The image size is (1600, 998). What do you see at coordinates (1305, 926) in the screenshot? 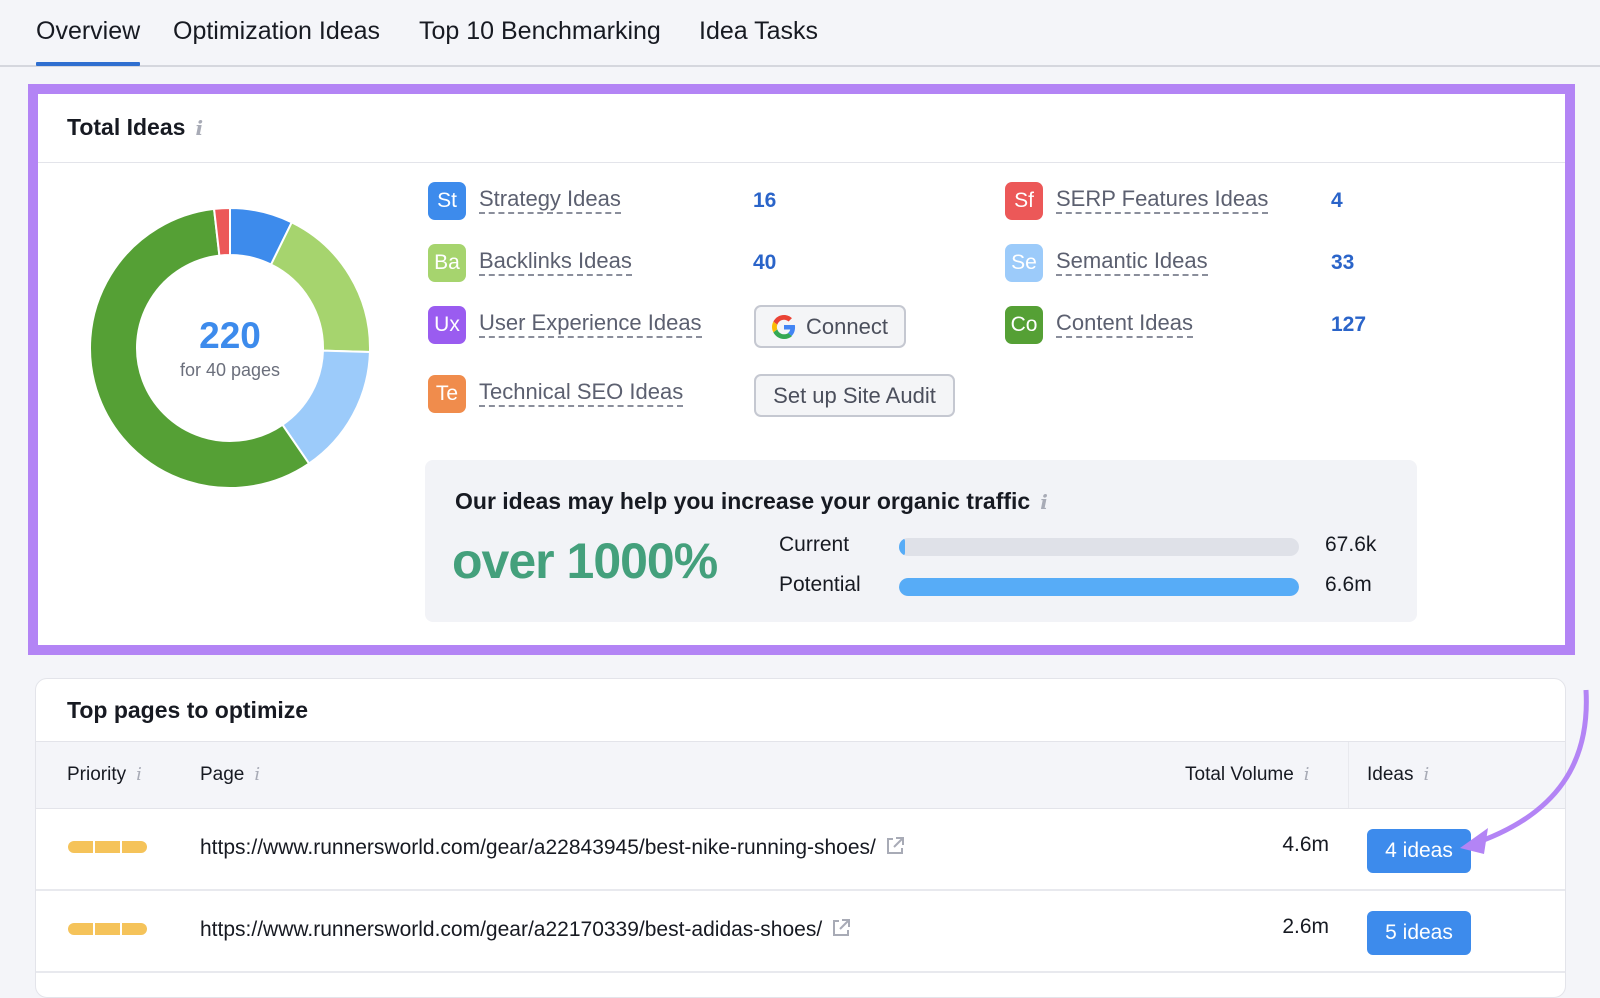
I see `total-volume-value: 2.6m` at bounding box center [1305, 926].